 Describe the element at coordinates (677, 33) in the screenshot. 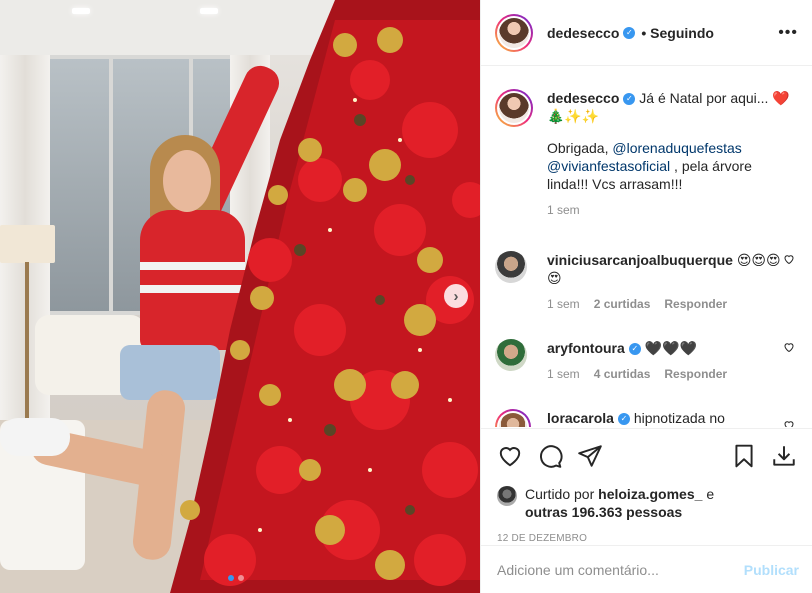

I see `following-status: • Seguindo` at that location.